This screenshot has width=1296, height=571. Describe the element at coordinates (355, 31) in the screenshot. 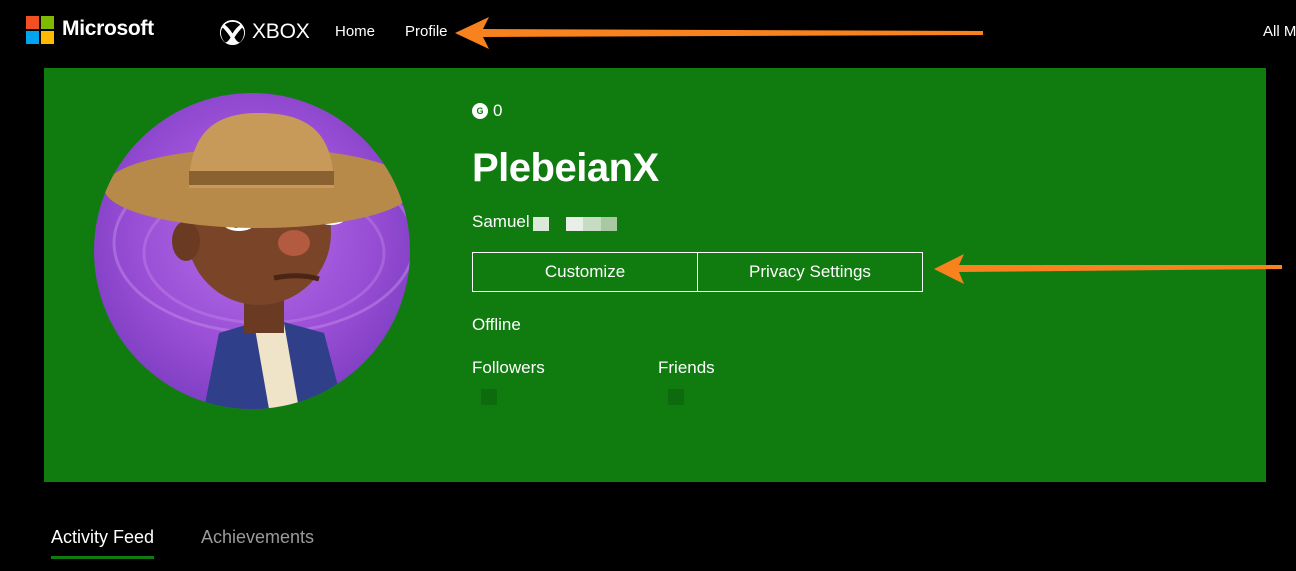

I see `nav-home-link: Home` at that location.